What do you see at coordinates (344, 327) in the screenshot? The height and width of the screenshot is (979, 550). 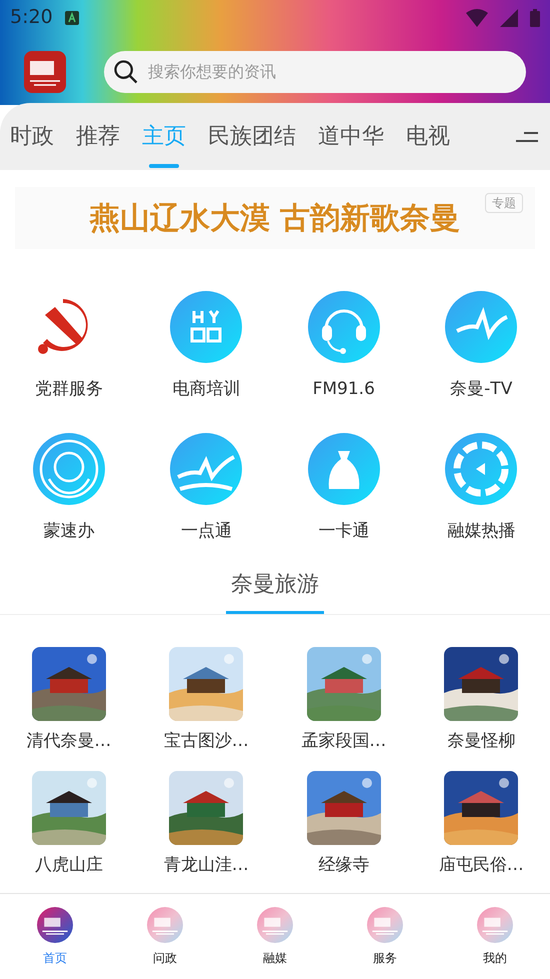 I see `headset-icon` at bounding box center [344, 327].